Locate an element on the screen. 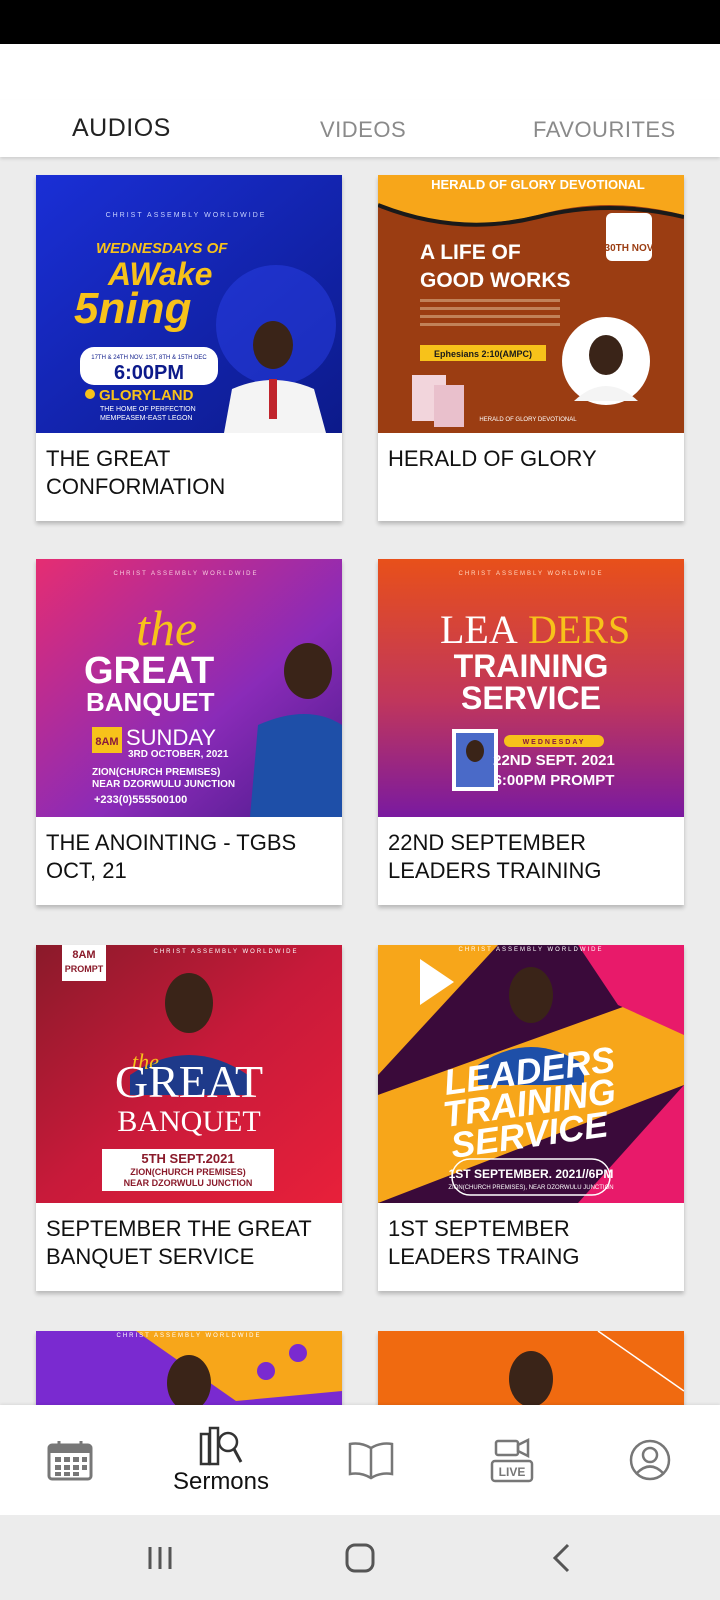  poster-time: 6:00PM PROMPT is located at coordinates (554, 780).